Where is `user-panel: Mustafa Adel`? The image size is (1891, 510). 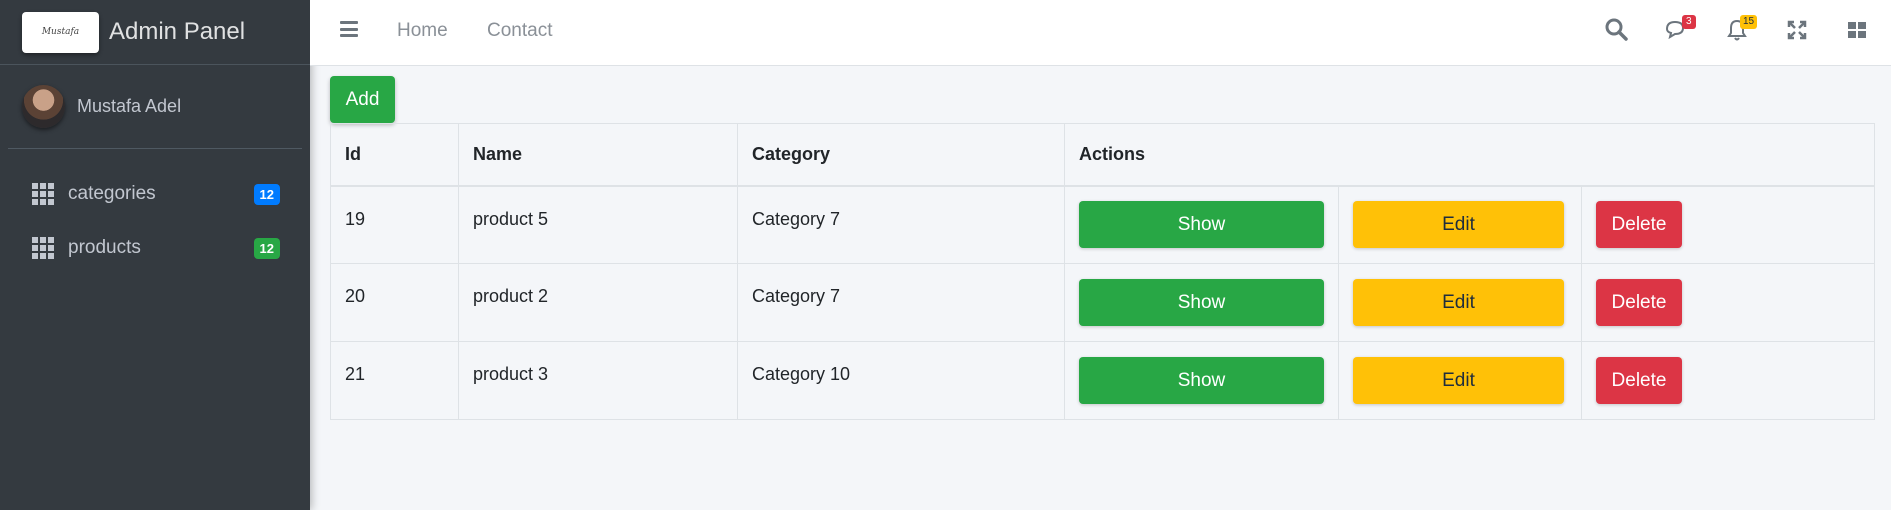
user-panel: Mustafa Adel is located at coordinates (155, 107).